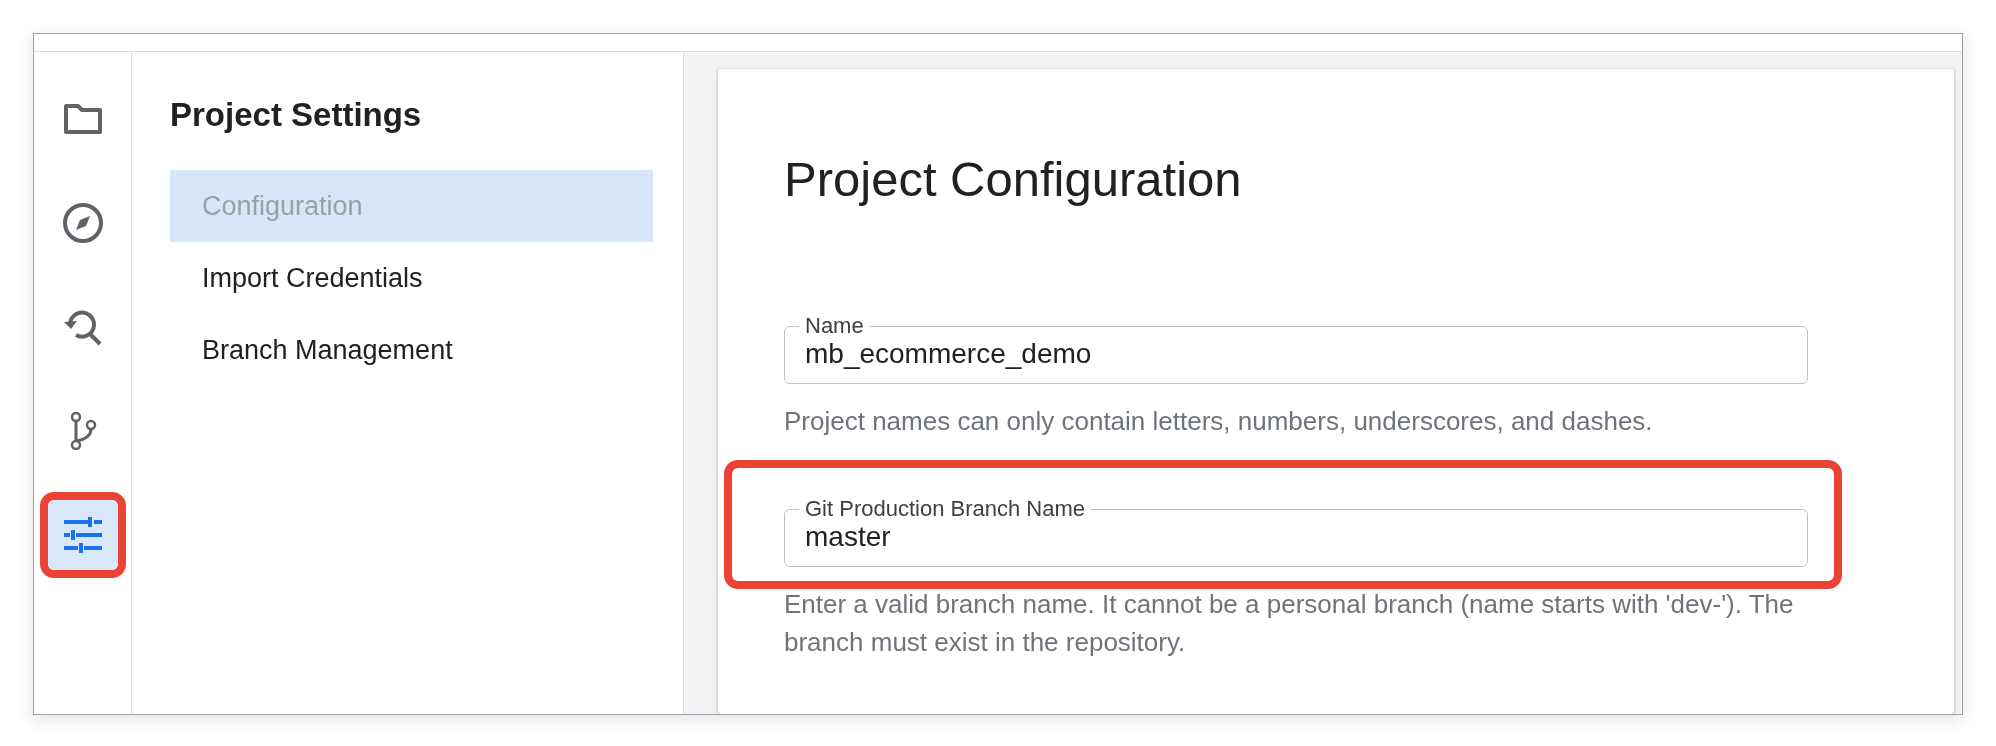 This screenshot has height=746, width=1996. I want to click on sliders-nav-button, so click(82, 535).